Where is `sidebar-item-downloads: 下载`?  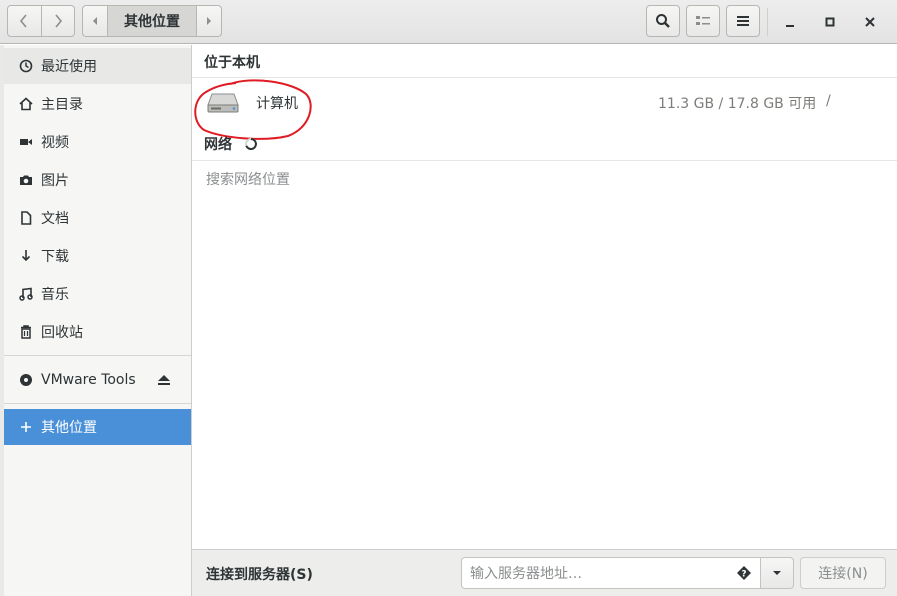
sidebar-item-downloads: 下载 is located at coordinates (97, 256).